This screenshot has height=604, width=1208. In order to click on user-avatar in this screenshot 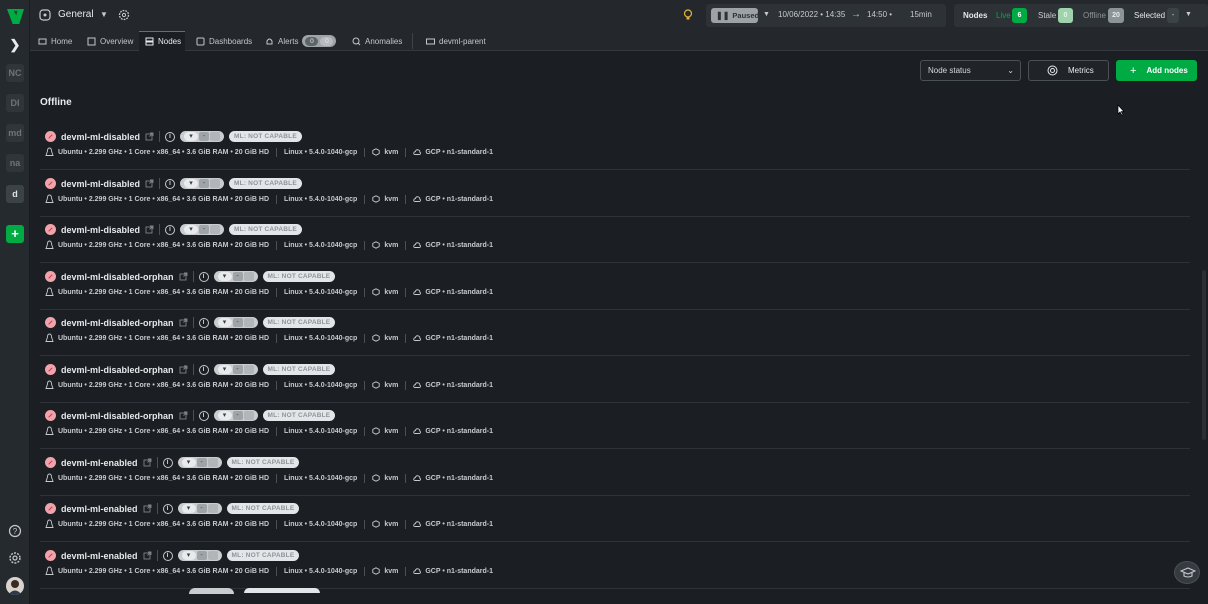, I will do `click(15, 586)`.